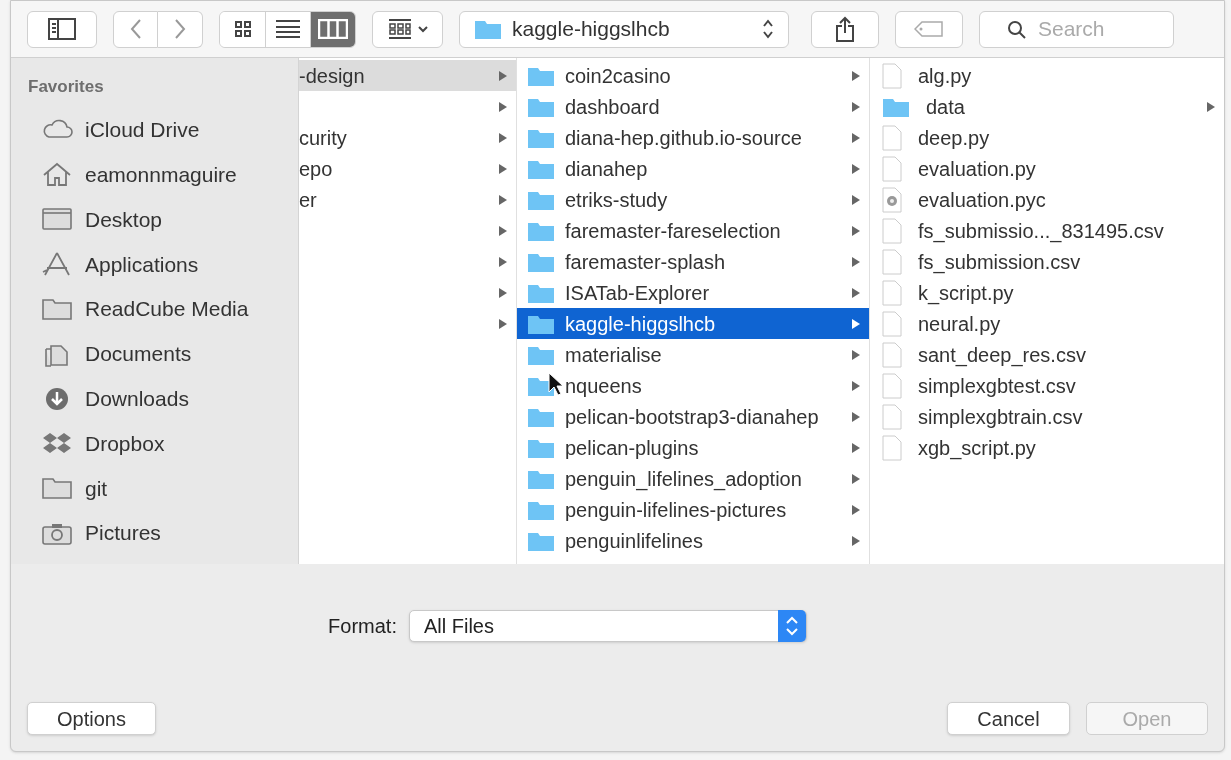 The image size is (1231, 760). Describe the element at coordinates (407, 137) in the screenshot. I see `folder-item: curity` at that location.